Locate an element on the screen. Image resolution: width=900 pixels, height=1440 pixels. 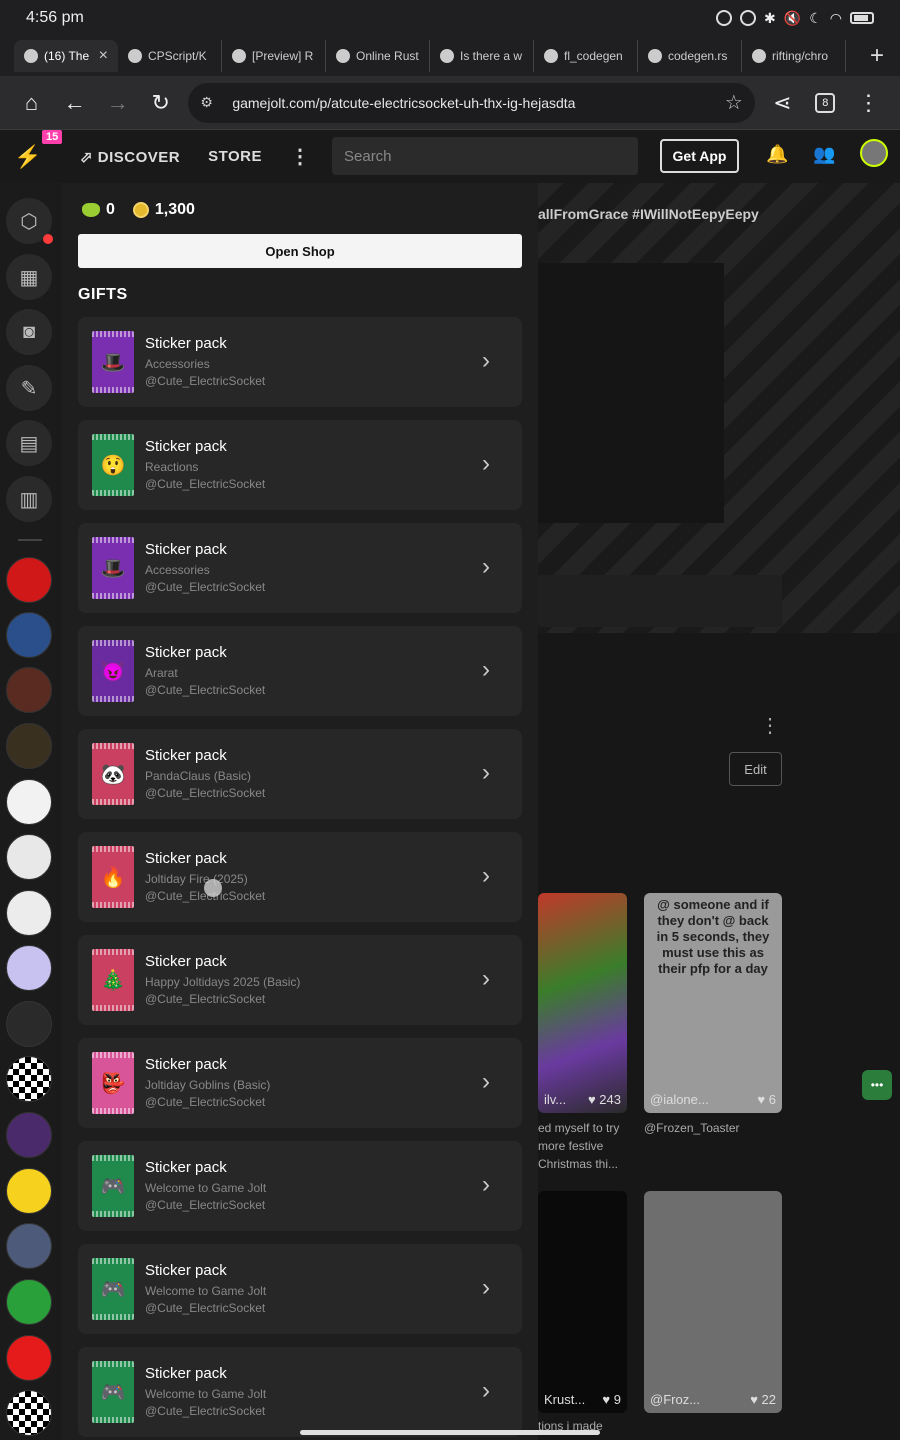
close-tab-icon: × is located at coordinates (103, 56).